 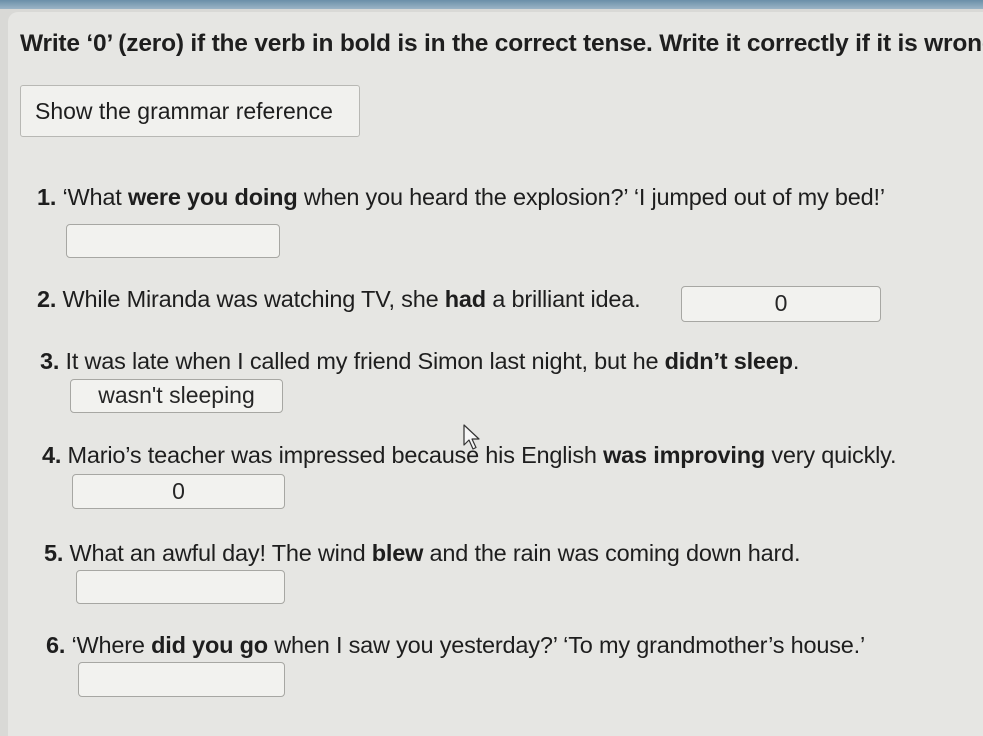 What do you see at coordinates (212, 197) in the screenshot?
I see `question-bold-verb: were you doing` at bounding box center [212, 197].